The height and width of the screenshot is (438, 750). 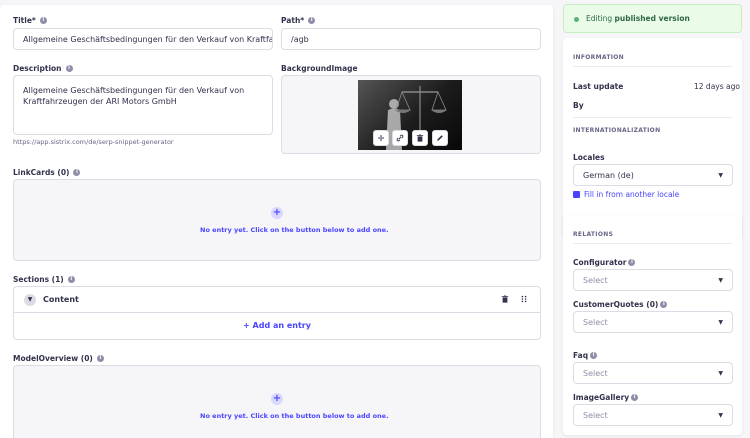 I want to click on section-item: ▼ Content, so click(x=277, y=300).